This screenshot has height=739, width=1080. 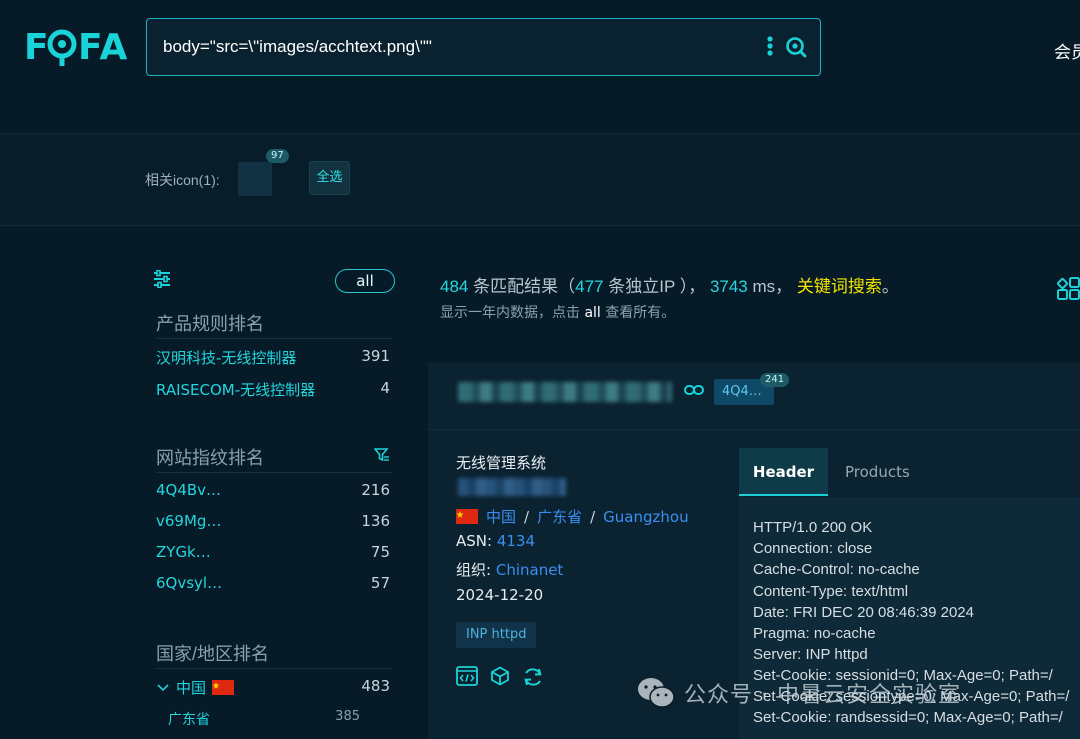 What do you see at coordinates (839, 286) in the screenshot?
I see `keyword-search-link: 关键词搜索` at bounding box center [839, 286].